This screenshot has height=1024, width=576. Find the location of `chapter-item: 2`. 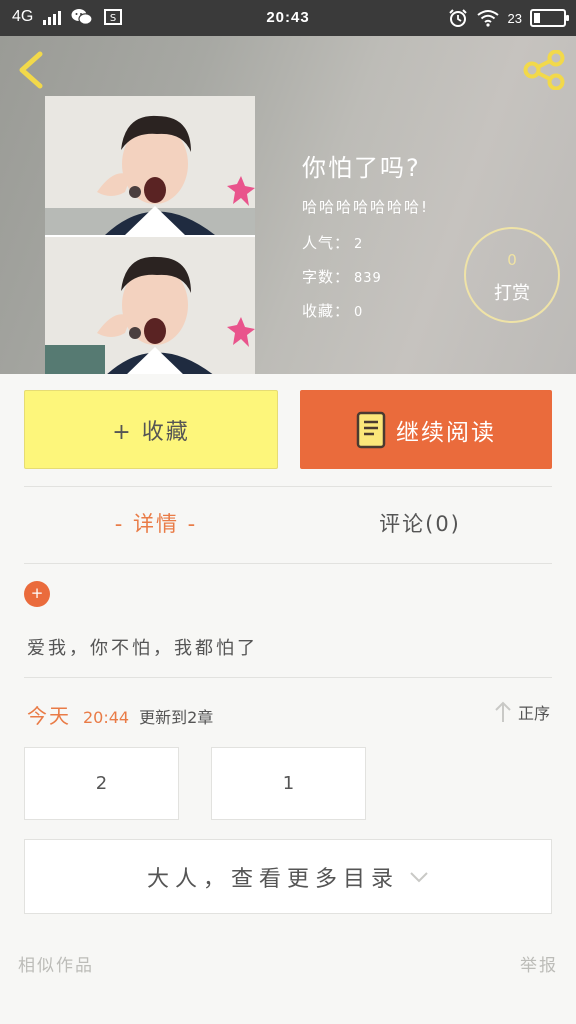

chapter-item: 2 is located at coordinates (101, 783).